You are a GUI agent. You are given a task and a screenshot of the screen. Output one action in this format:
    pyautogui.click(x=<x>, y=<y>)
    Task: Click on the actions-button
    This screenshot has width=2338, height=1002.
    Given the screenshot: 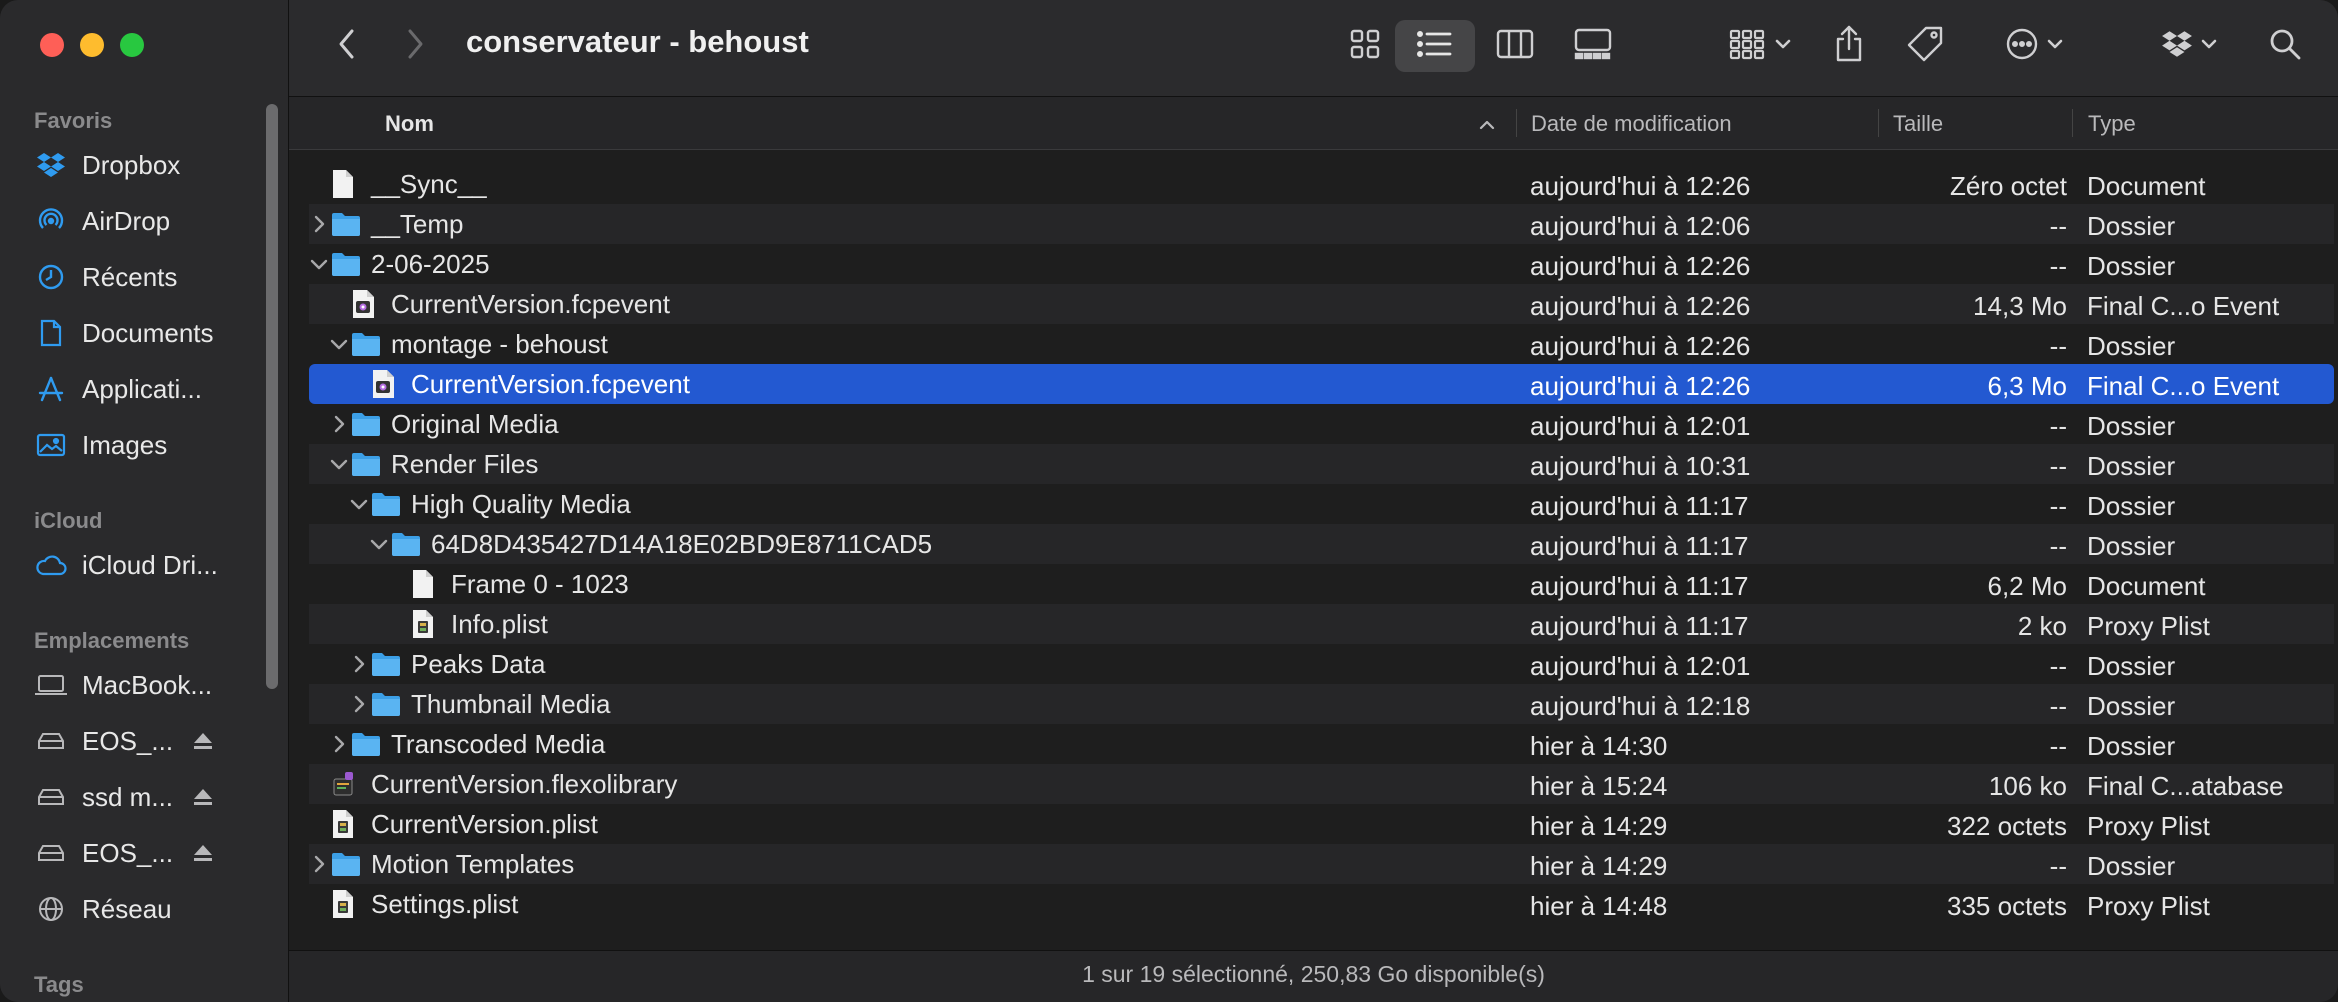 What is the action you would take?
    pyautogui.click(x=2034, y=46)
    